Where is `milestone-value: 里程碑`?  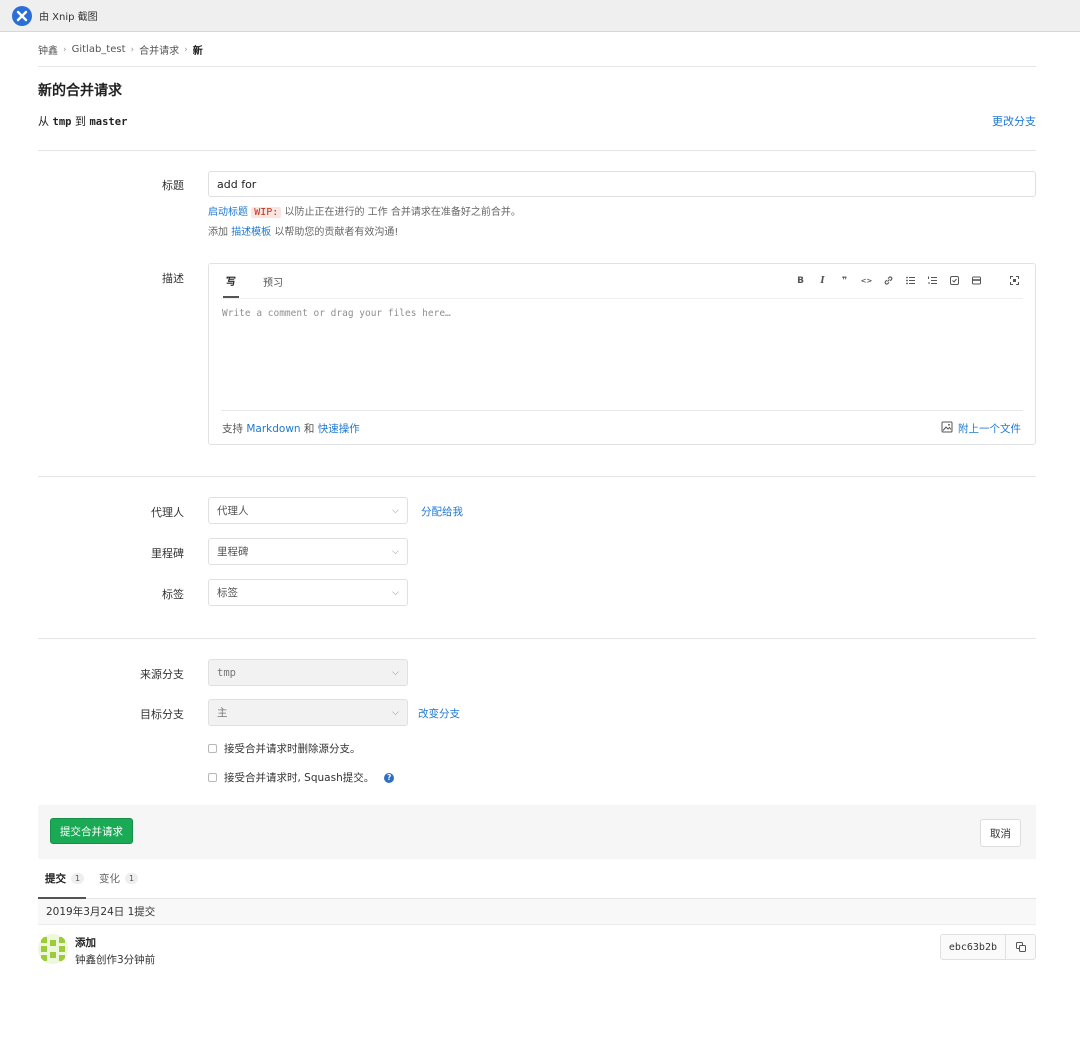
milestone-value: 里程碑 is located at coordinates (233, 552).